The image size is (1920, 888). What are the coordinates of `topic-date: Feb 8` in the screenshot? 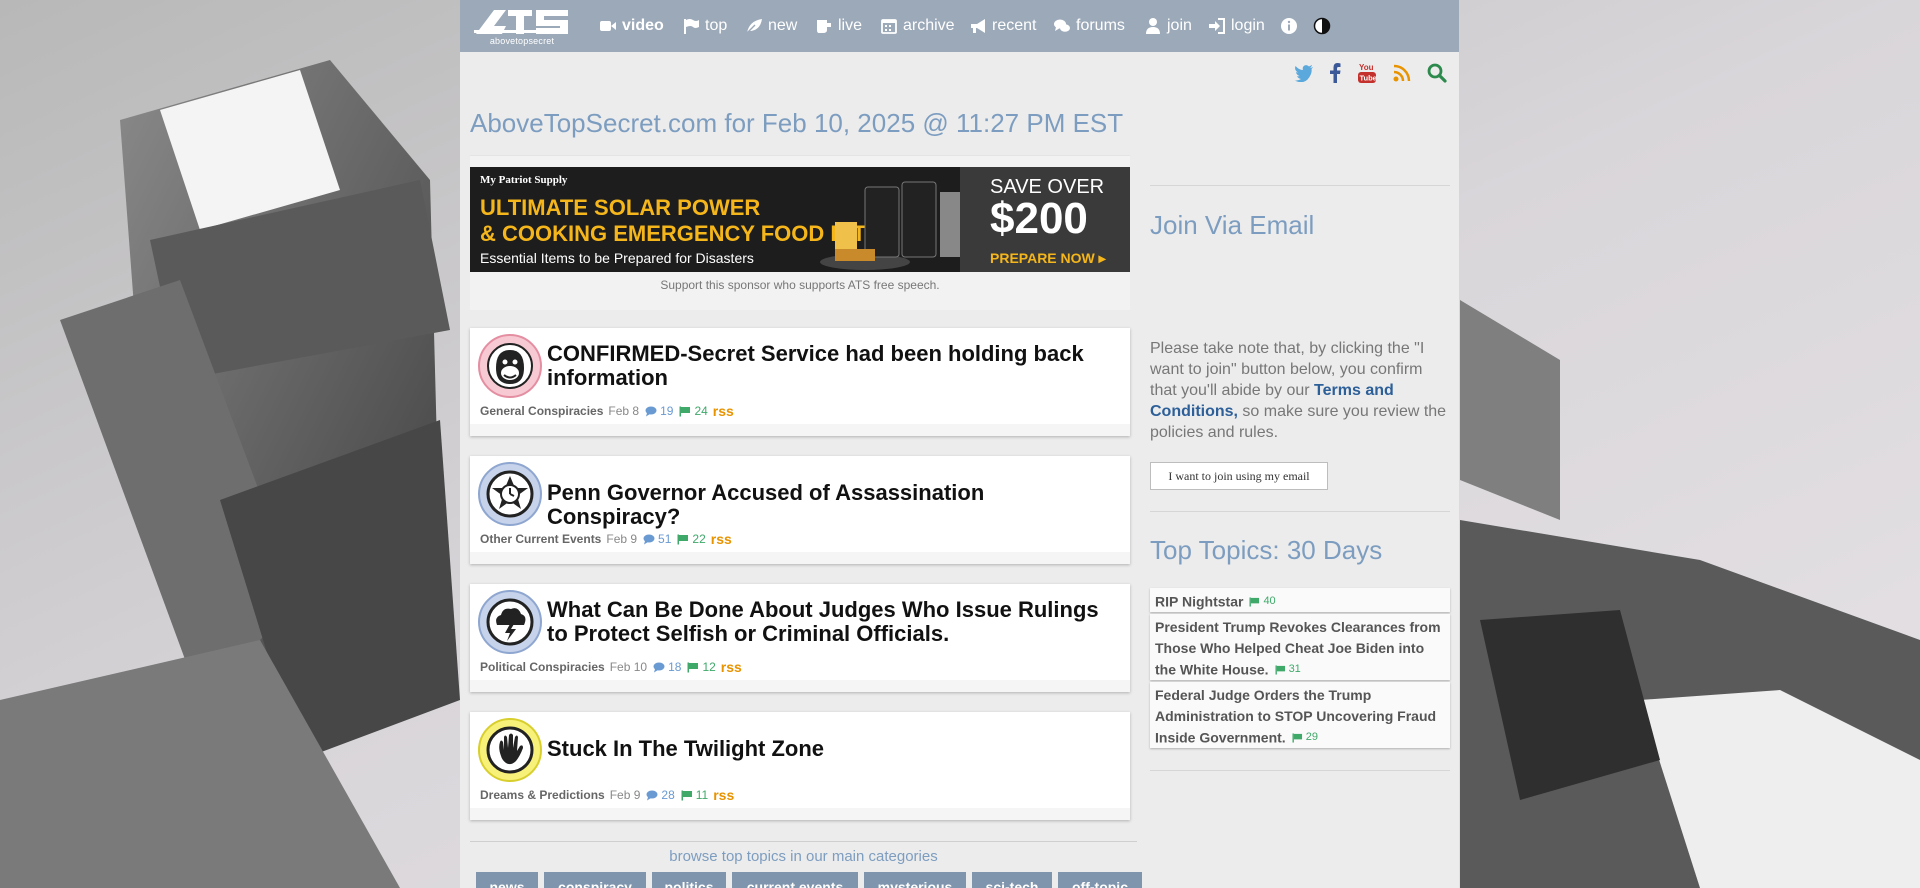 It's located at (624, 411).